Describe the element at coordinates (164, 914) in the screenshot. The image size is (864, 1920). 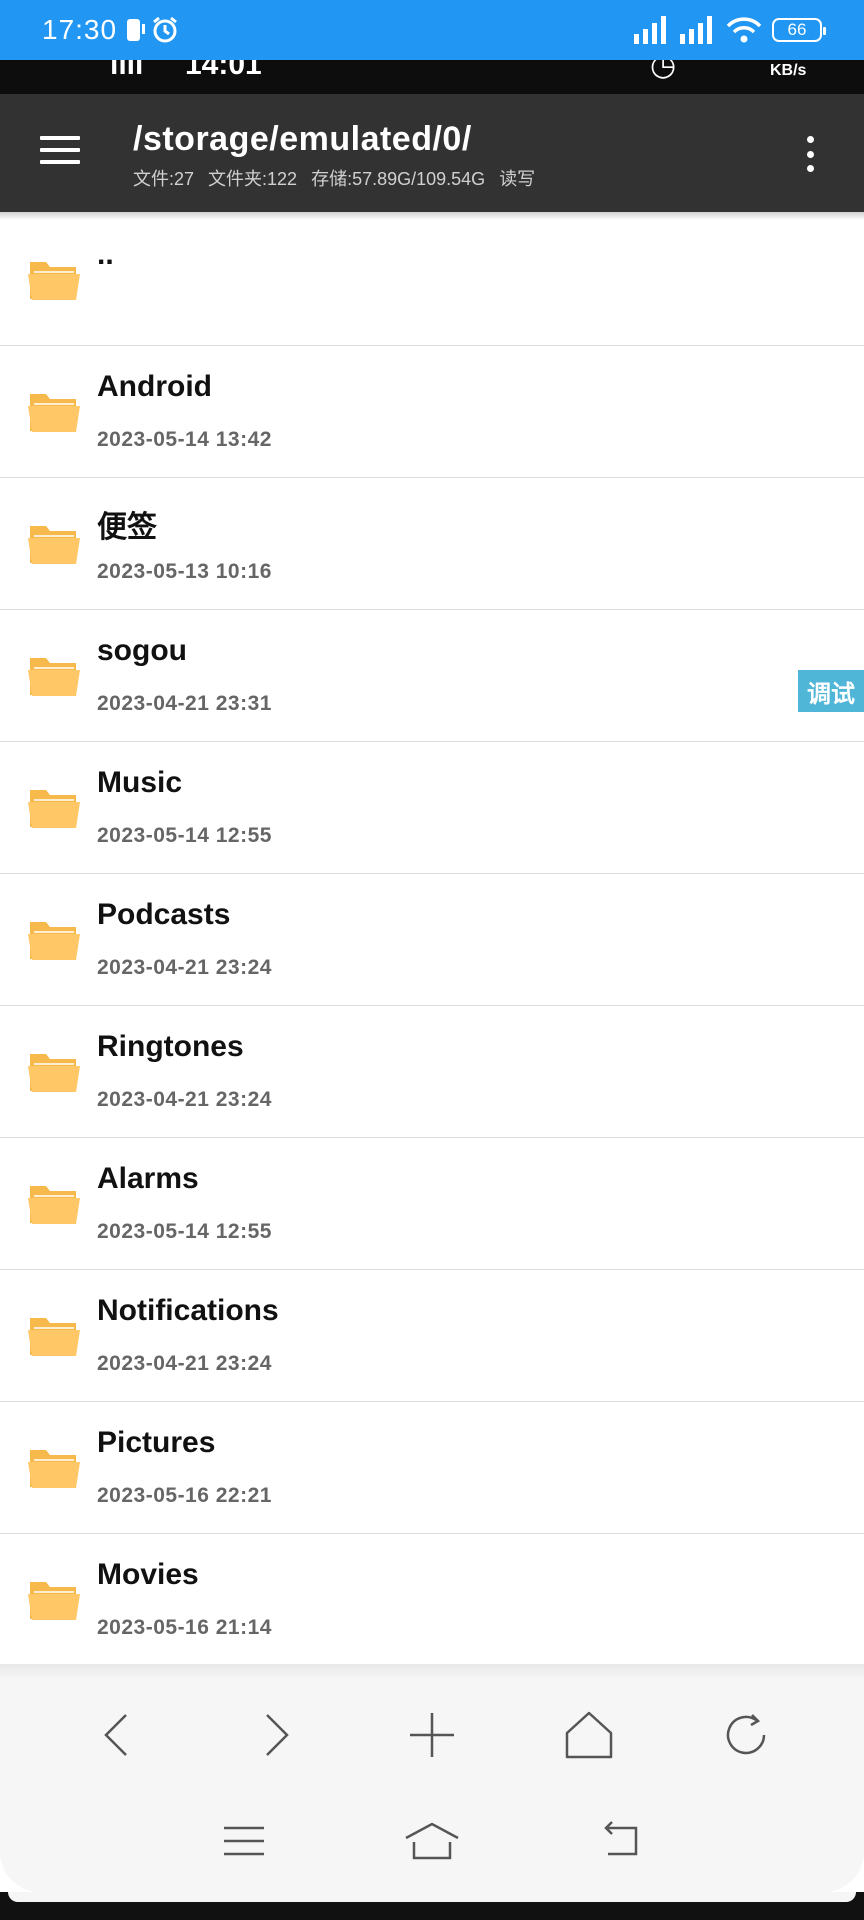
I see `file-name: Podcasts` at that location.